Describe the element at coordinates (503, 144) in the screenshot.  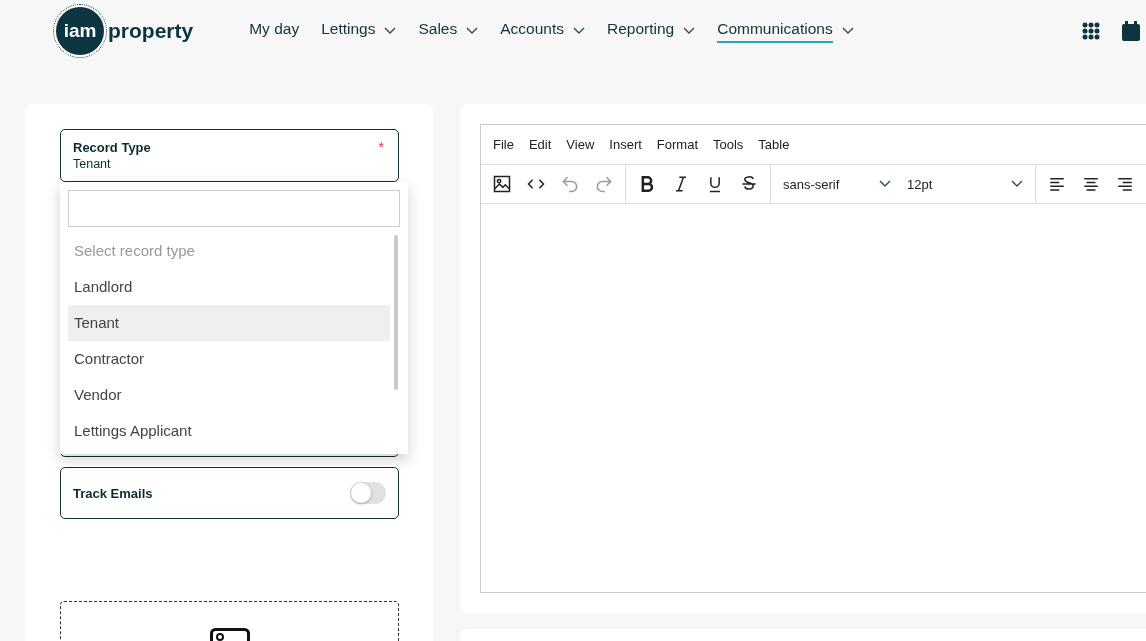
I see `menu-item: File` at that location.